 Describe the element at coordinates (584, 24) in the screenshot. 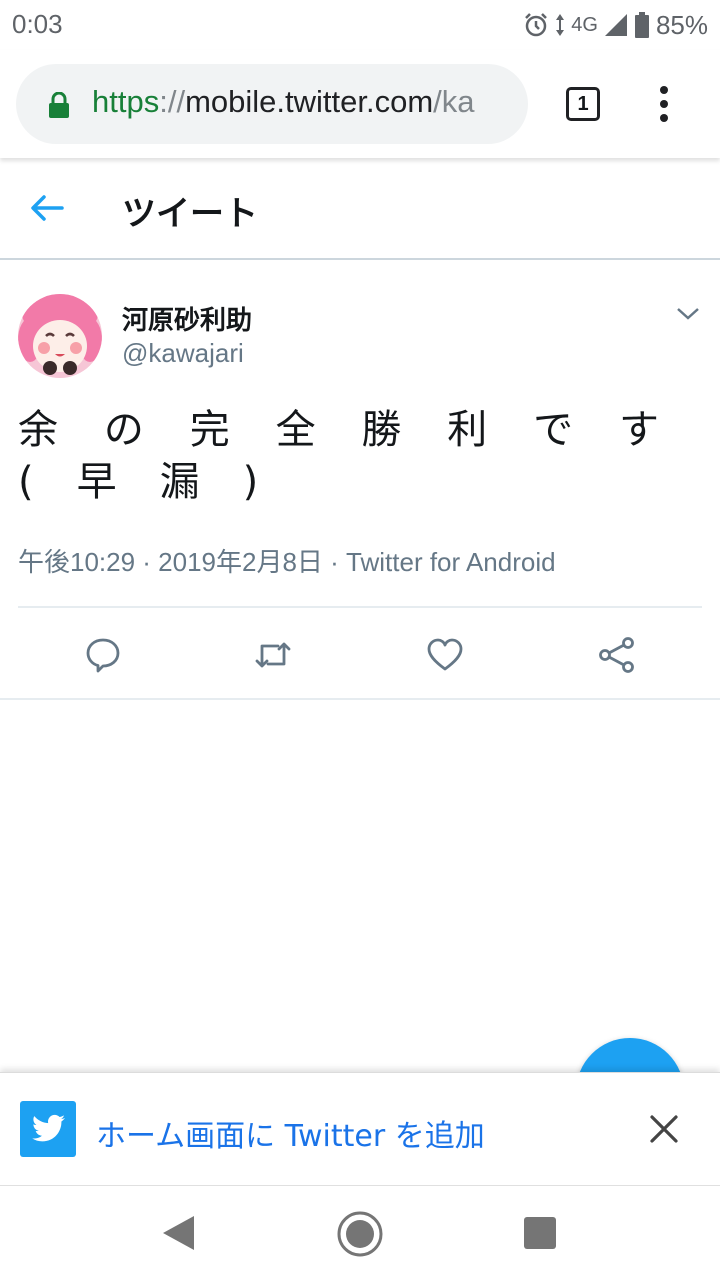

I see `network-type: 4G` at that location.